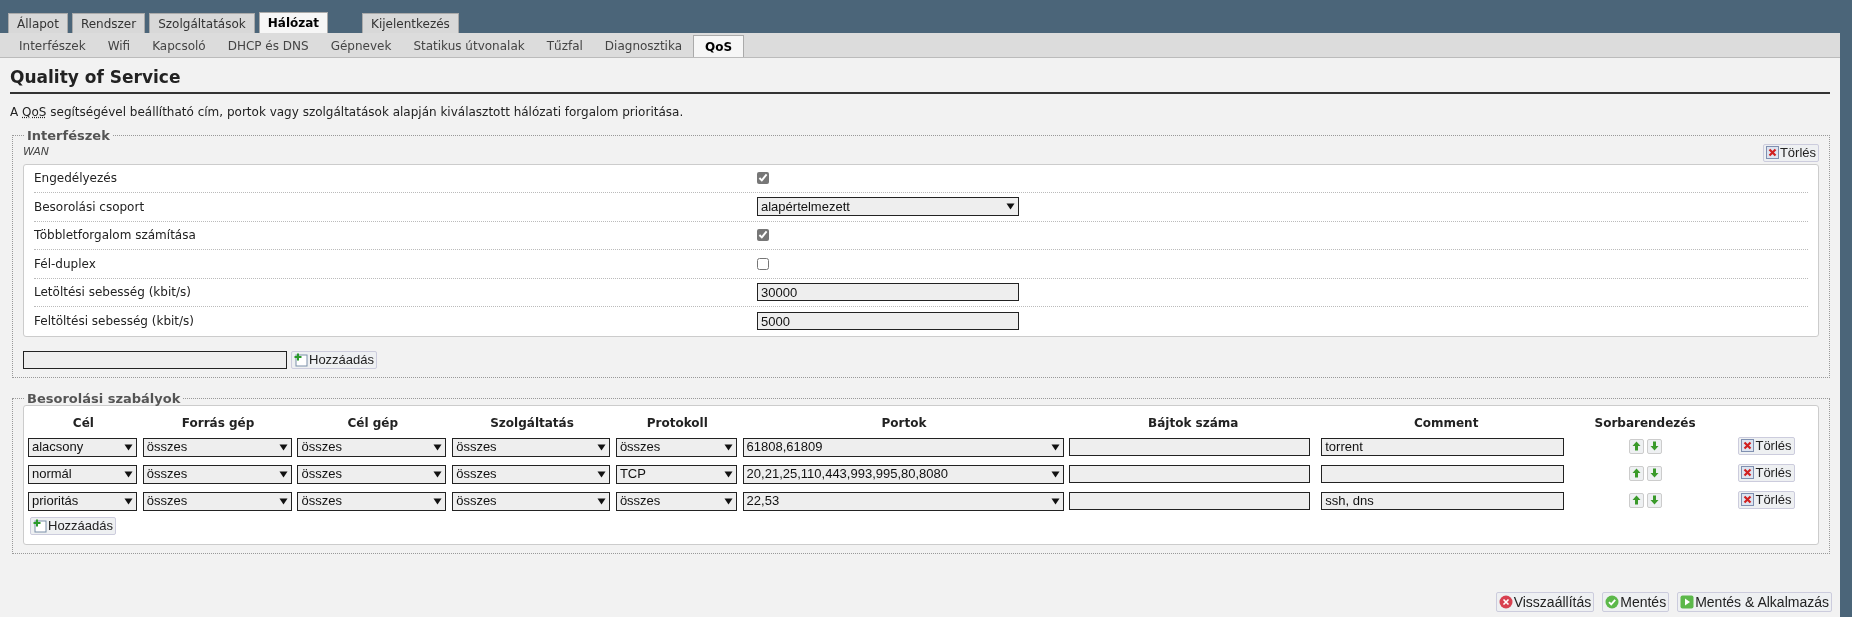  What do you see at coordinates (155, 359) in the screenshot?
I see `name-field` at bounding box center [155, 359].